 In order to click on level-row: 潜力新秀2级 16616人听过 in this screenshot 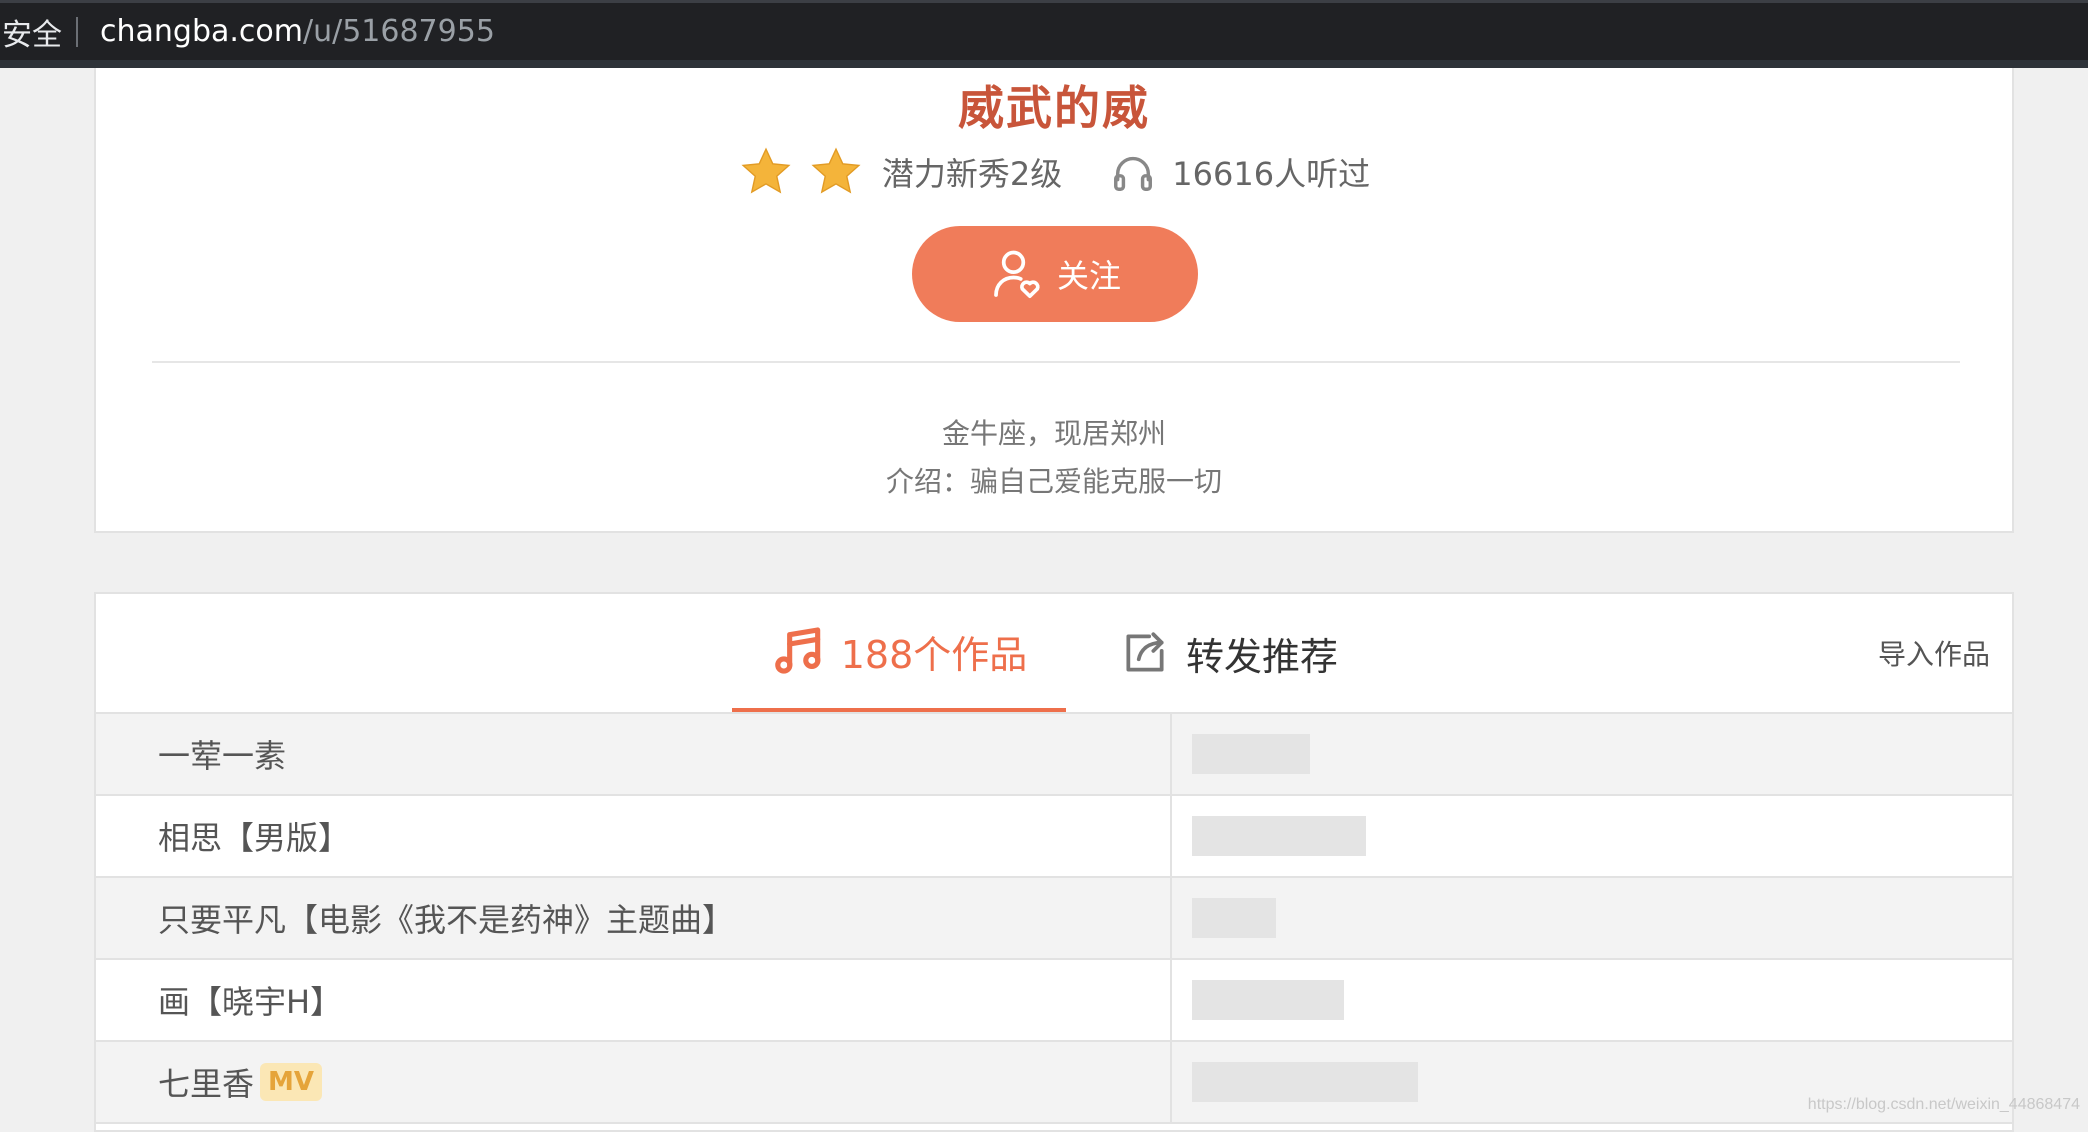, I will do `click(1054, 172)`.